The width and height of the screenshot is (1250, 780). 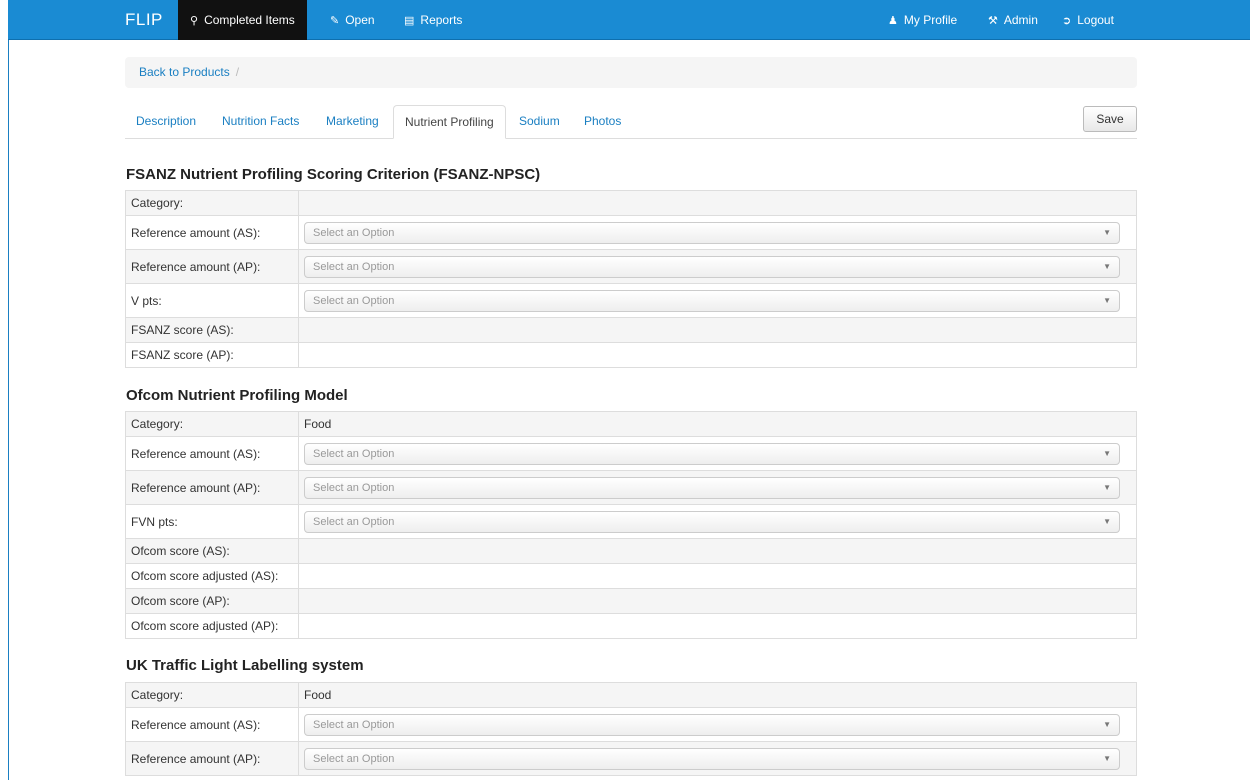 What do you see at coordinates (212, 300) in the screenshot?
I see `row-label: V pts:` at bounding box center [212, 300].